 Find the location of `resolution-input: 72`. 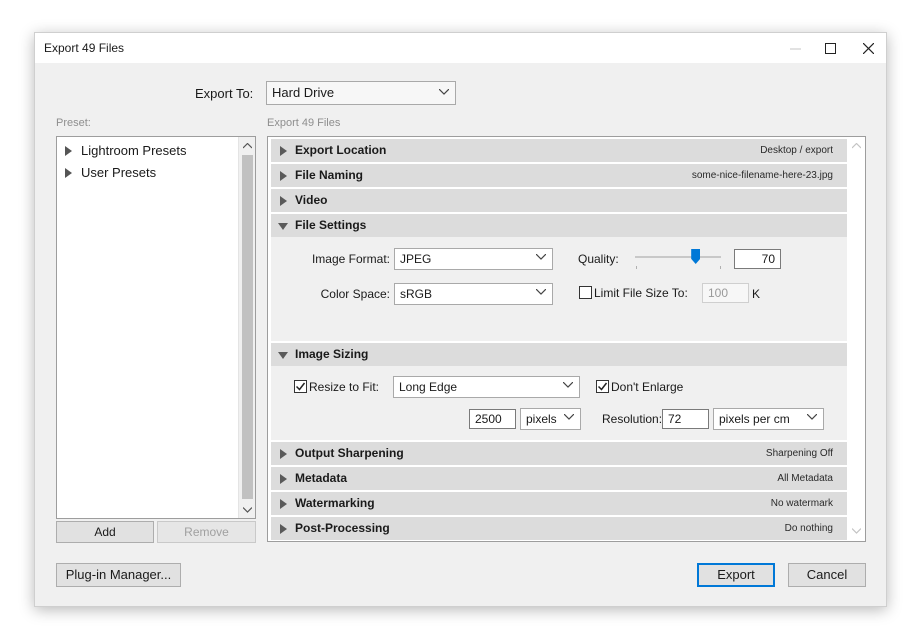

resolution-input: 72 is located at coordinates (685, 419).